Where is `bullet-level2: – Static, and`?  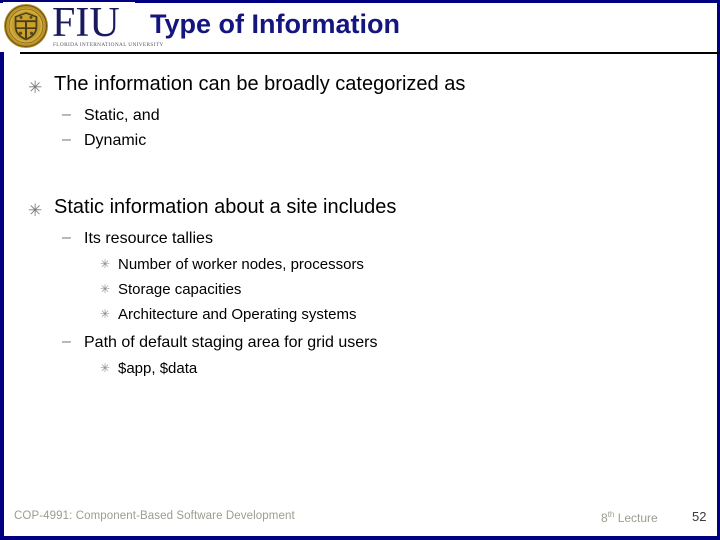
bullet-level2: – Static, and is located at coordinates (391, 116).